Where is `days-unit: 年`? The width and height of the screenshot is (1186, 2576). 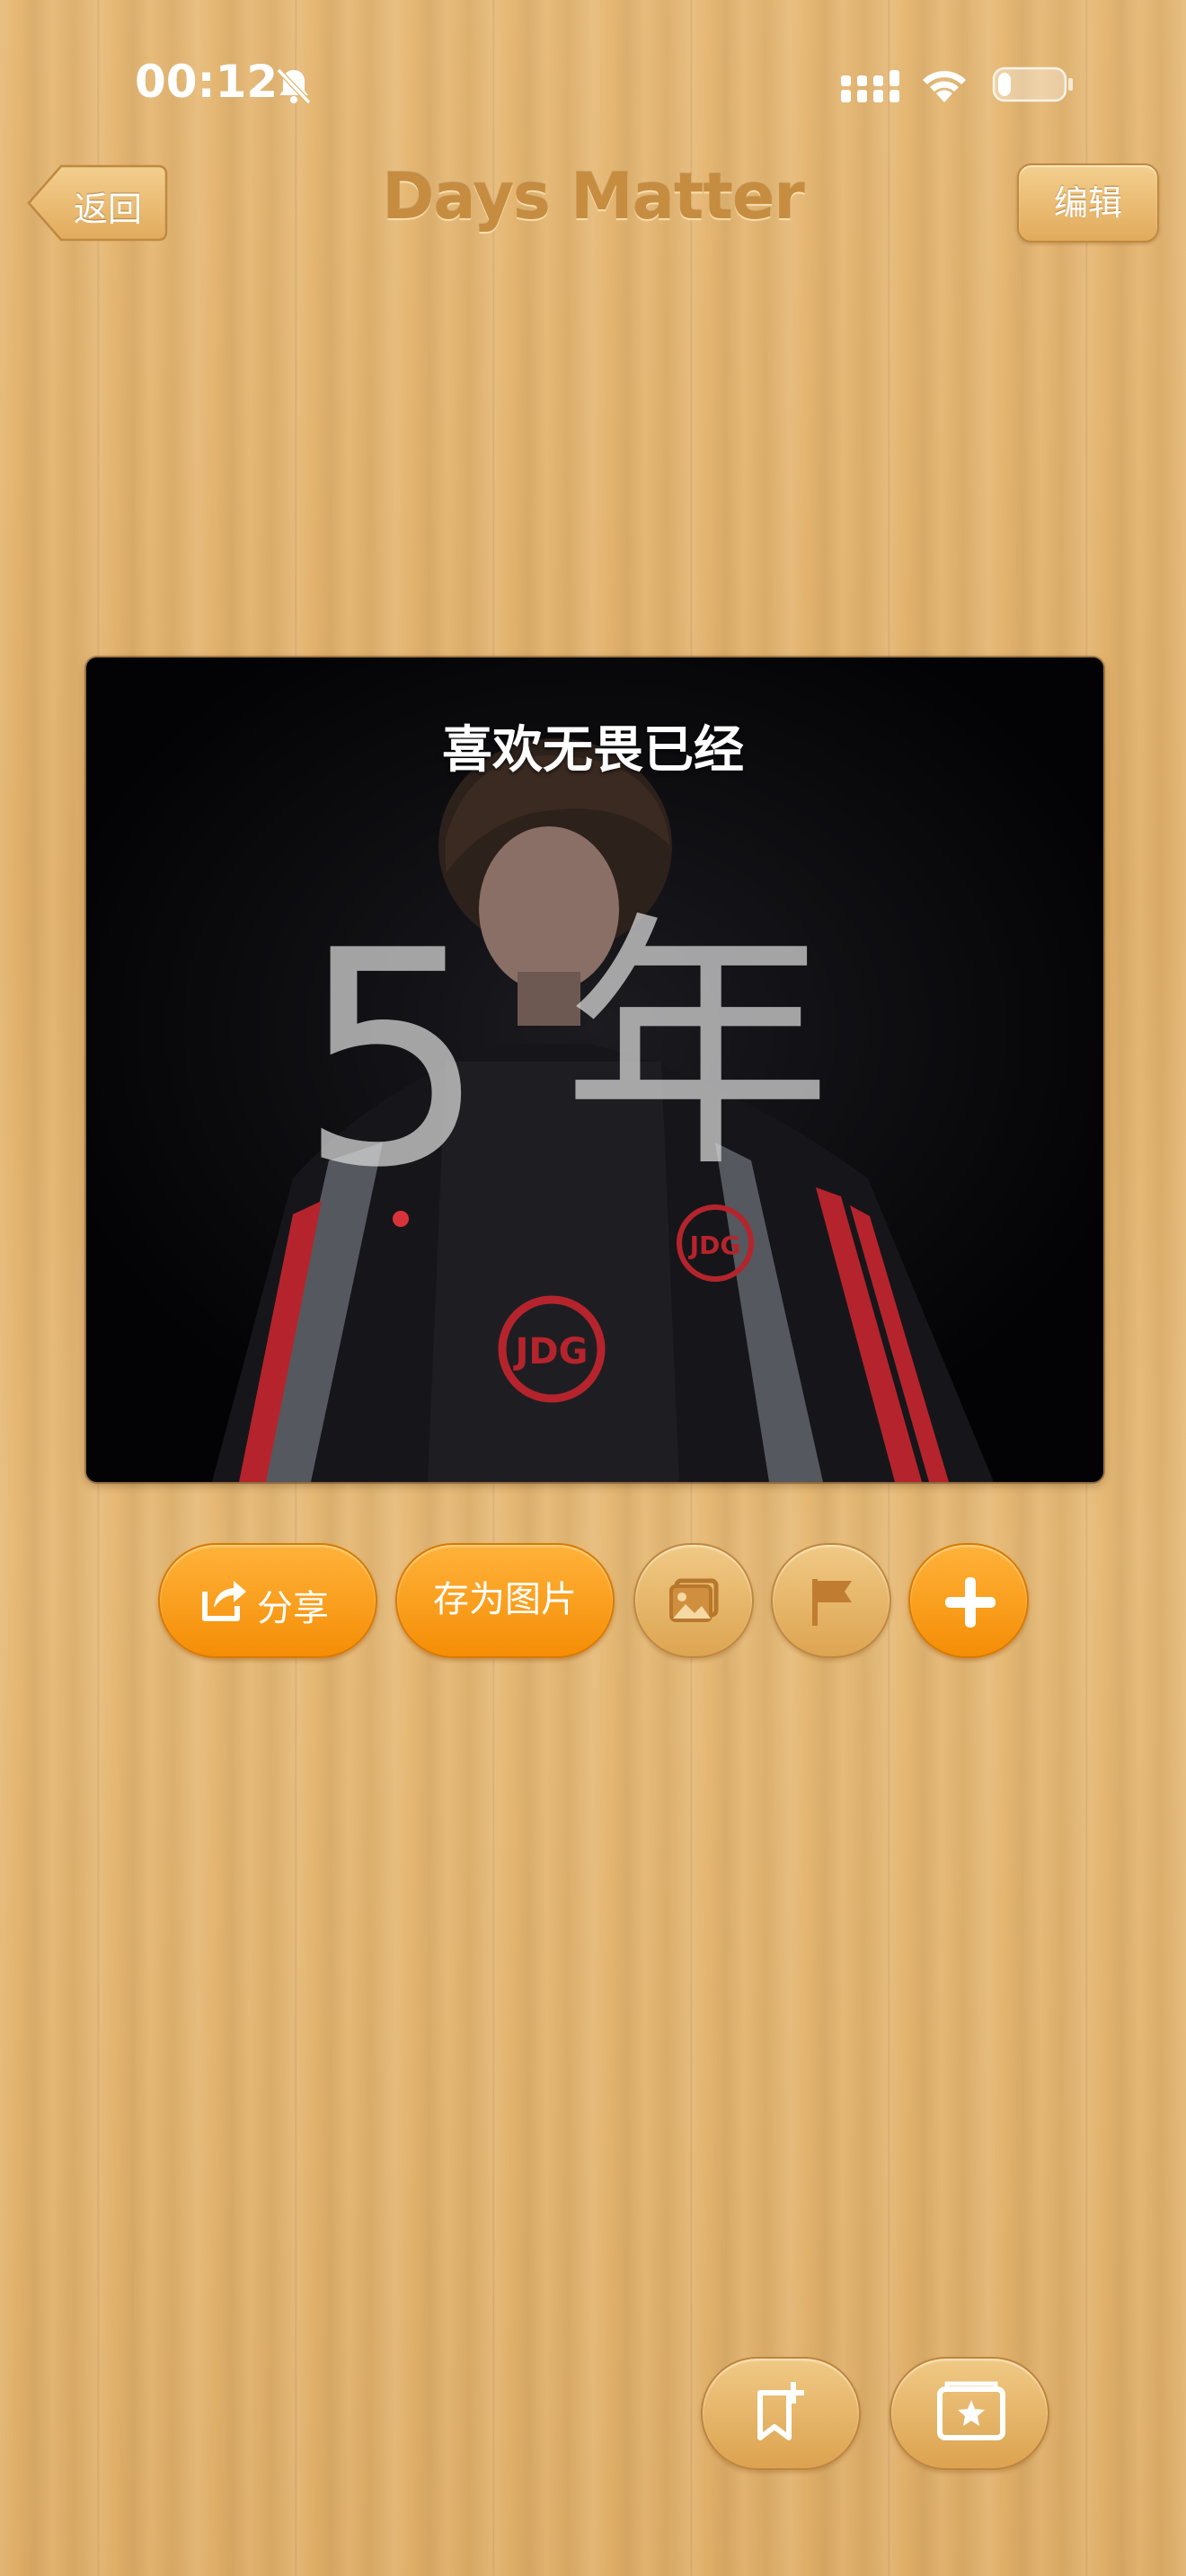
days-unit: 年 is located at coordinates (697, 1047).